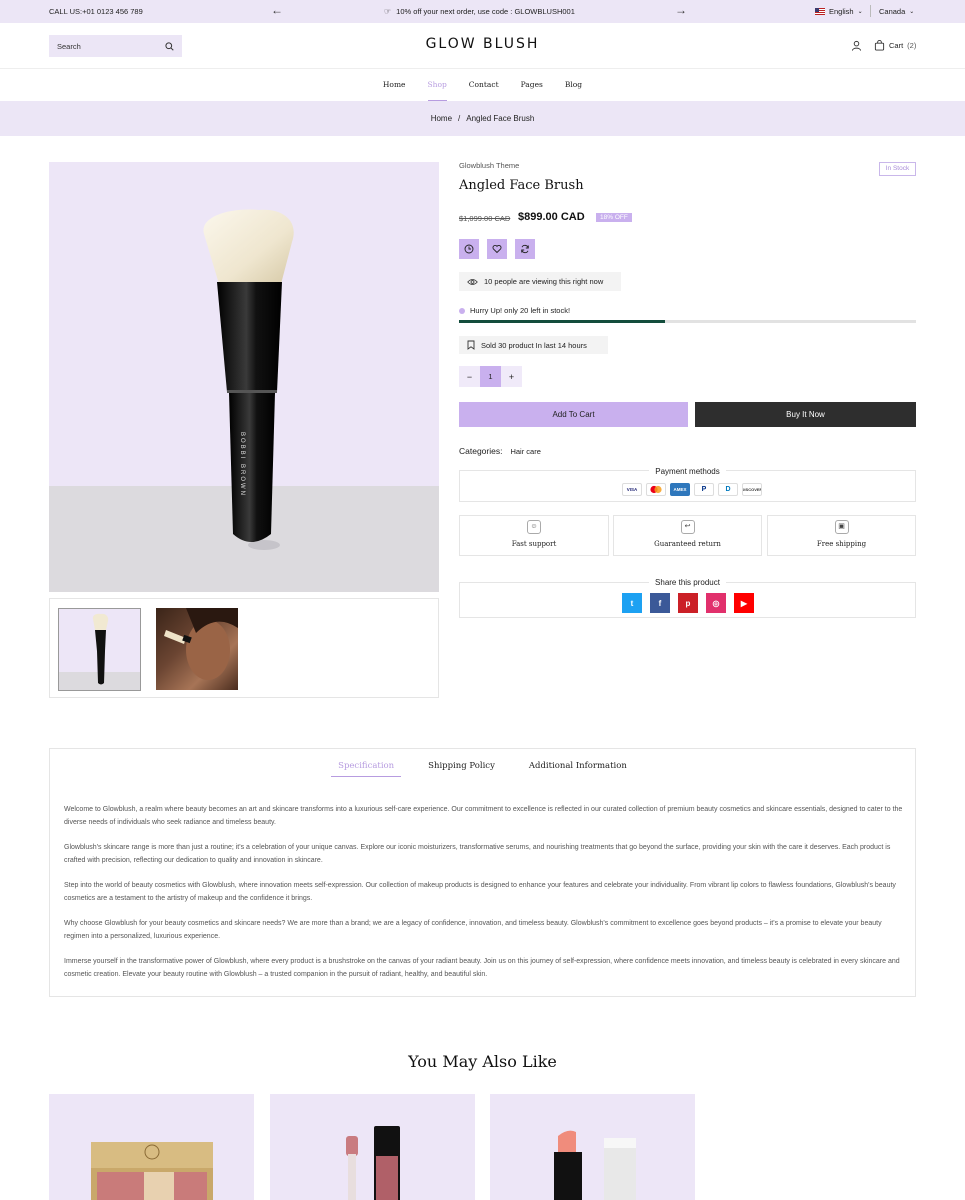 The width and height of the screenshot is (965, 1200). Describe the element at coordinates (534, 544) in the screenshot. I see `feature-label: Fast support` at that location.